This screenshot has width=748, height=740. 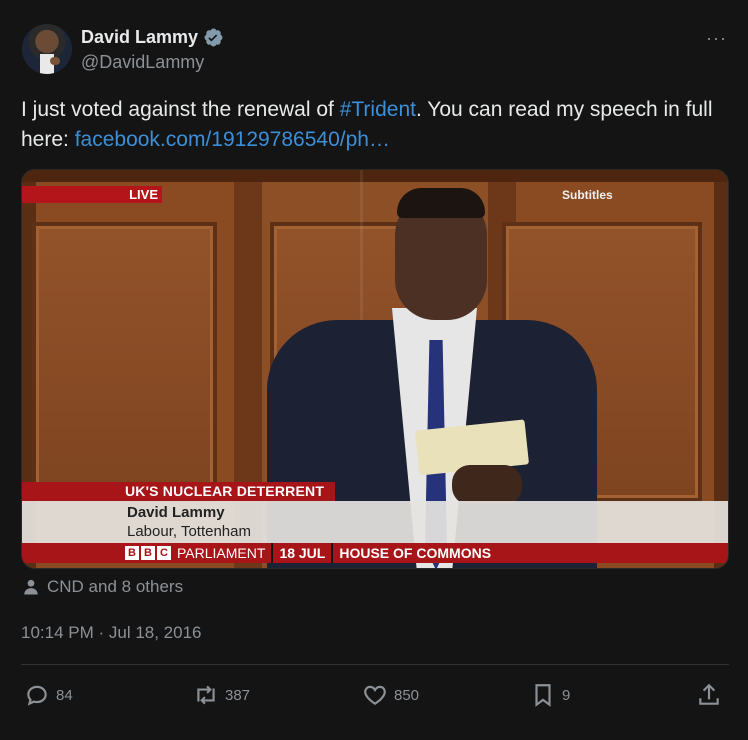 I want to click on speaker-name: David Lammy, so click(x=176, y=512).